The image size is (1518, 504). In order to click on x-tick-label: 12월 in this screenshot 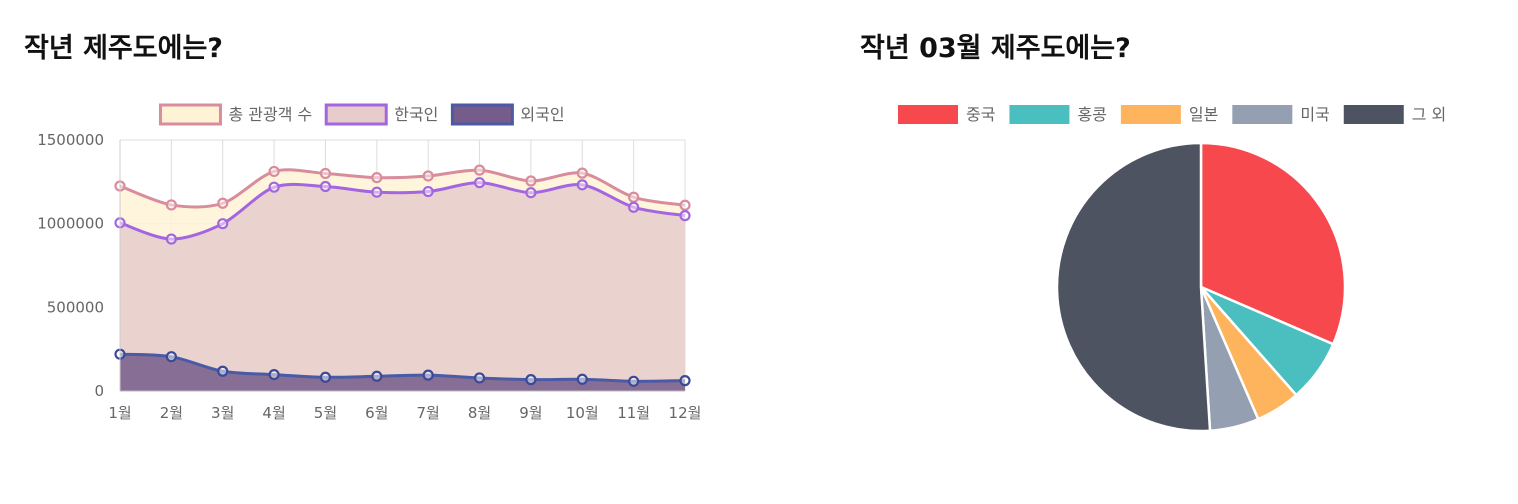, I will do `click(685, 413)`.